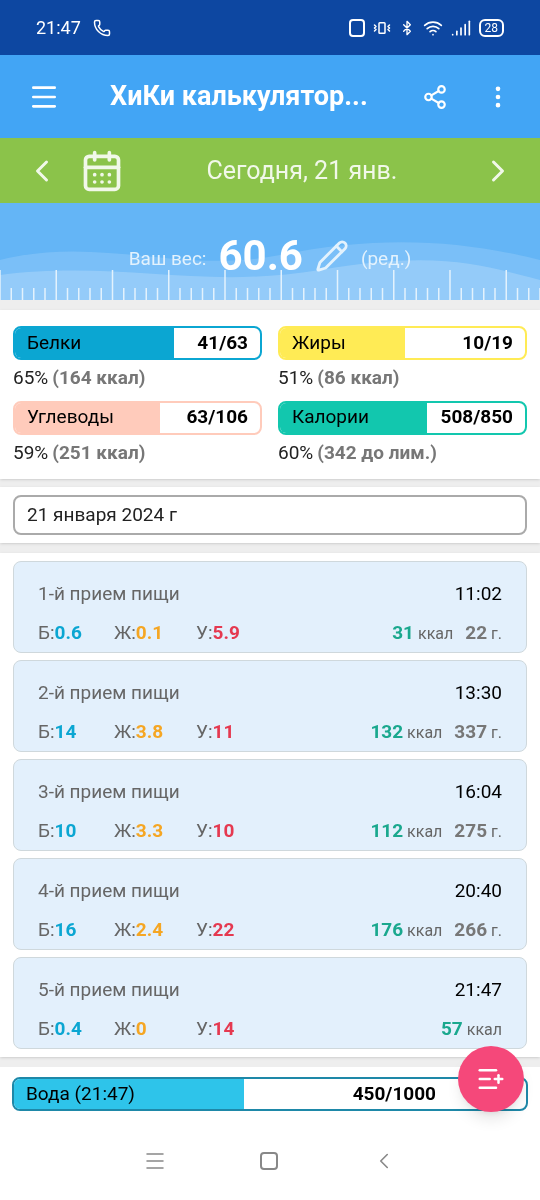 This screenshot has width=540, height=1200. What do you see at coordinates (476, 632) in the screenshot?
I see `grams-value: 22` at bounding box center [476, 632].